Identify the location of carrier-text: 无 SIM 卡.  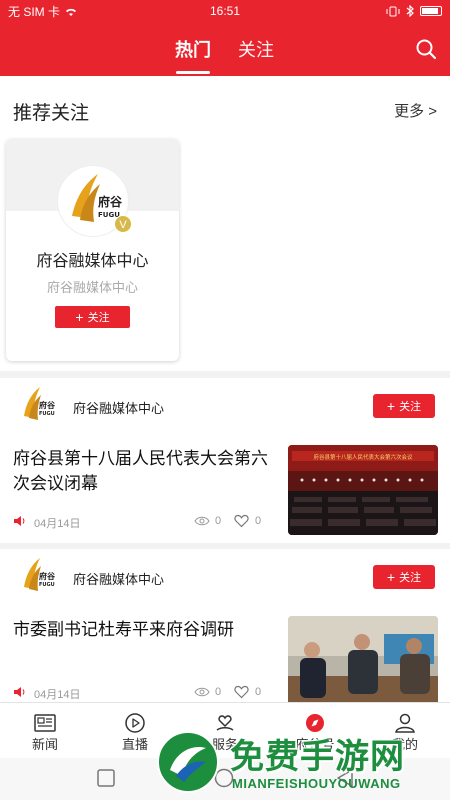
(34, 11).